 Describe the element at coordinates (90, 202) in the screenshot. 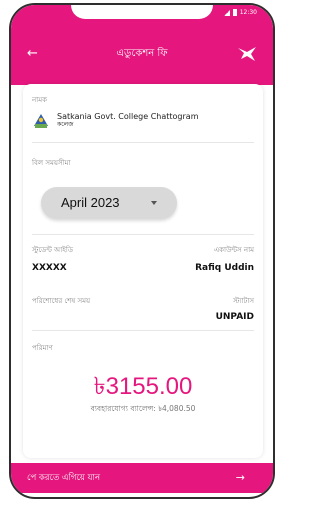

I see `month-value: April 2023` at that location.